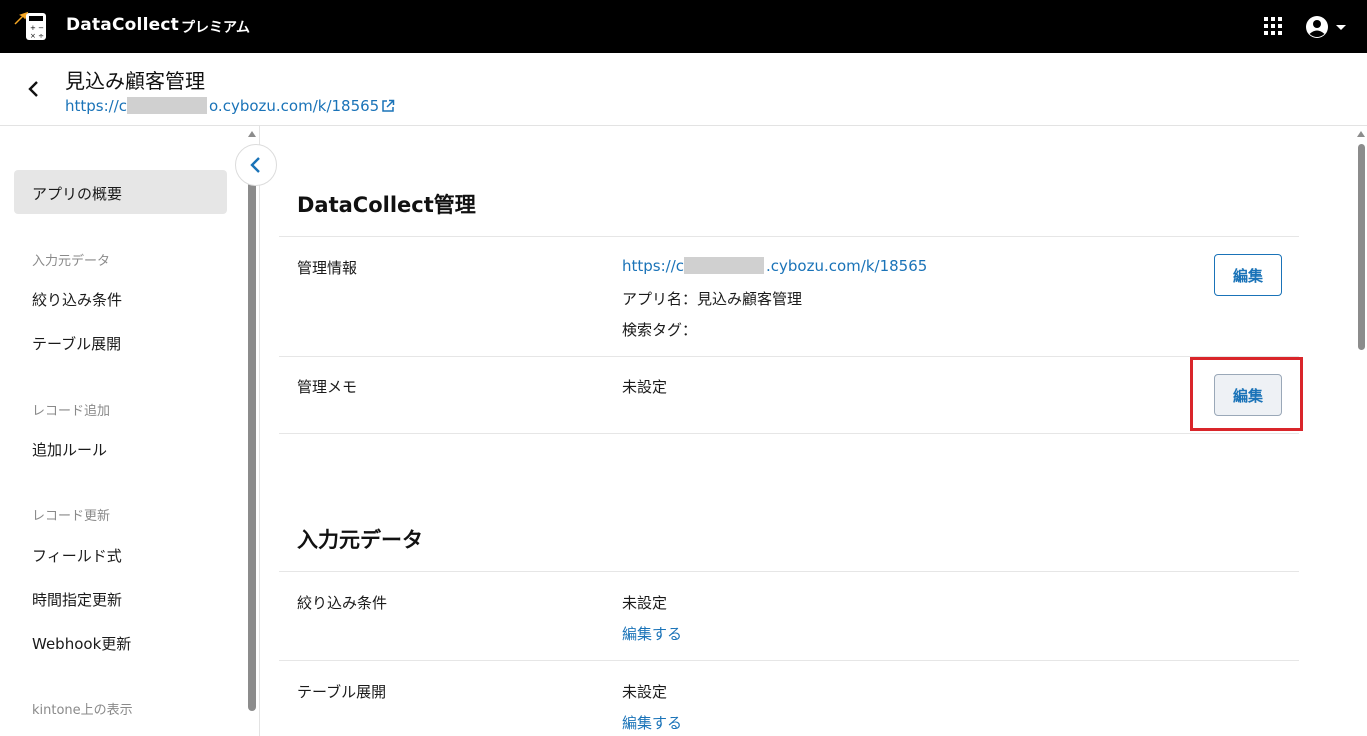 Image resolution: width=1367 pixels, height=736 pixels. Describe the element at coordinates (660, 330) in the screenshot. I see `search-tags-text: 検索タグ：` at that location.